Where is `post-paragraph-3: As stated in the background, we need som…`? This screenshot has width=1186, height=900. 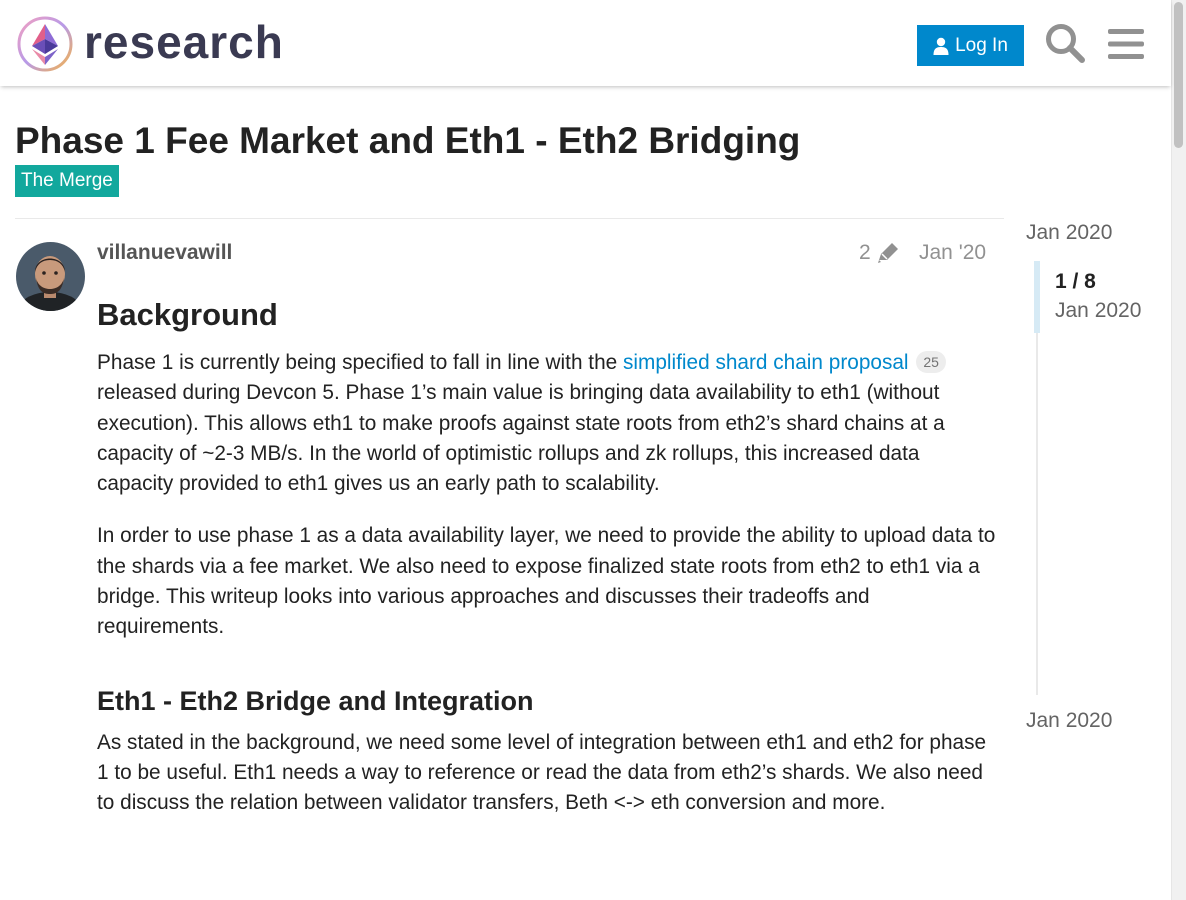 post-paragraph-3: As stated in the background, we need som… is located at coordinates (542, 772).